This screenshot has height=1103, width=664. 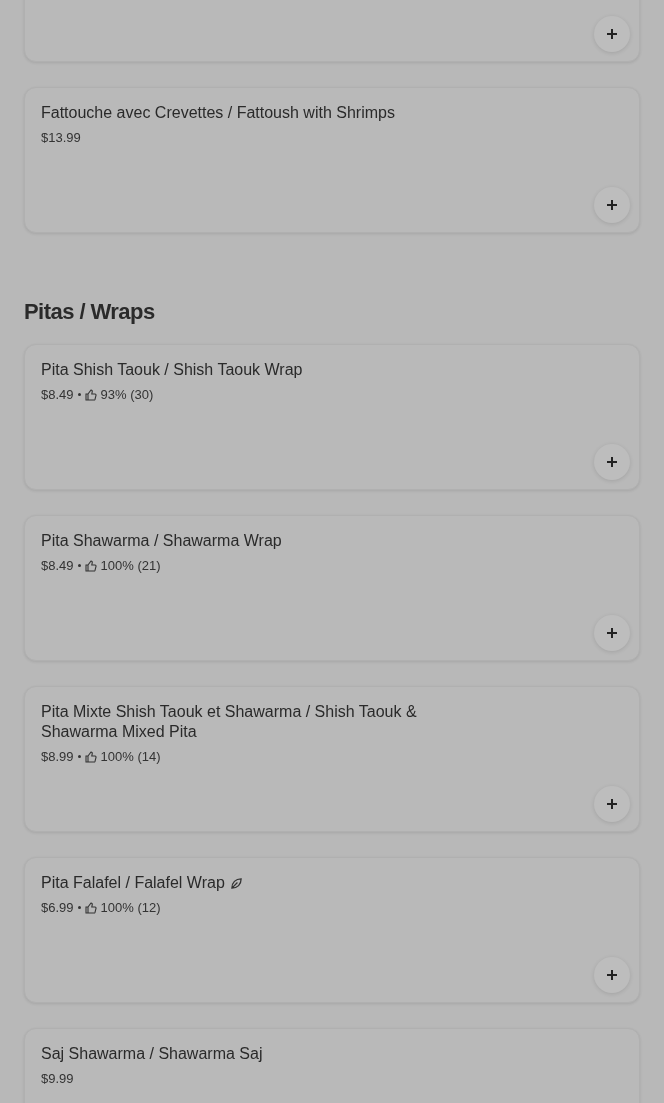 What do you see at coordinates (172, 370) in the screenshot?
I see `item-name: Pita Shish Taouk / Shish Taouk Wrap` at bounding box center [172, 370].